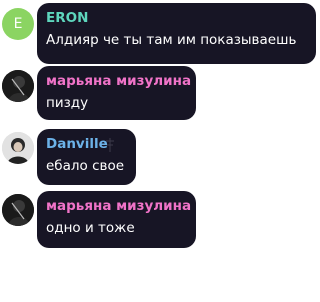 The image size is (320, 302). What do you see at coordinates (86, 157) in the screenshot?
I see `message-bubble: Danville ебало свое` at bounding box center [86, 157].